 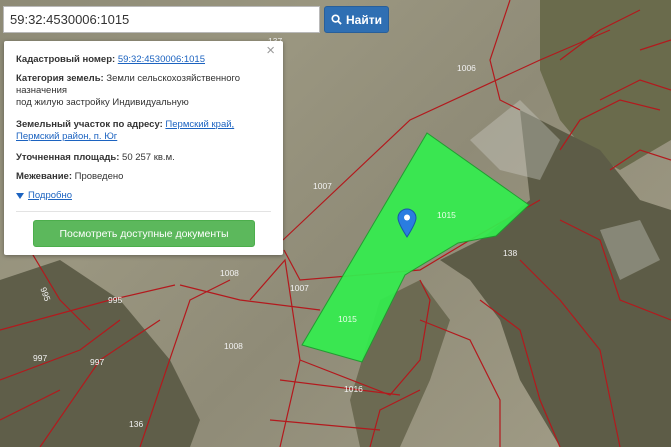 I want to click on search-button: Найти, so click(x=356, y=19).